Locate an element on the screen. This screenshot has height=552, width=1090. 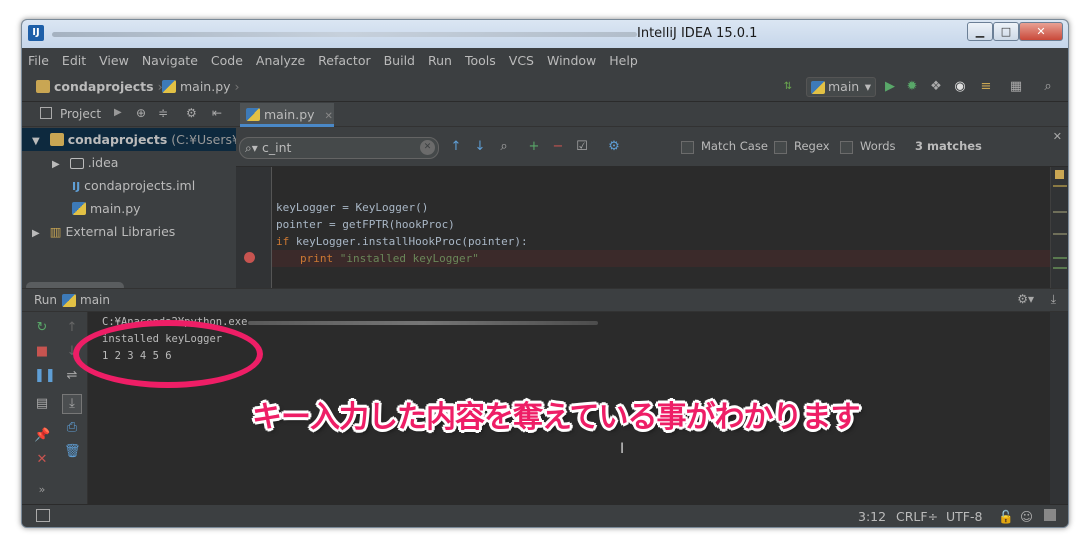
remove-selection-icon: − is located at coordinates (558, 147).